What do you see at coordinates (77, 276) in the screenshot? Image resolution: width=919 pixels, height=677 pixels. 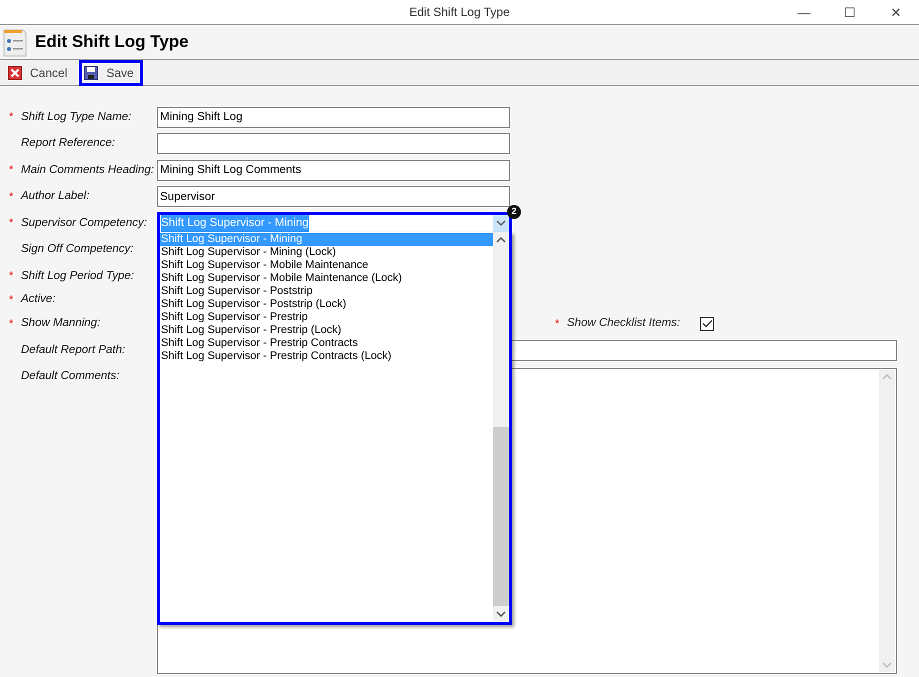 I see `field-label: Shift Log Period Type:` at bounding box center [77, 276].